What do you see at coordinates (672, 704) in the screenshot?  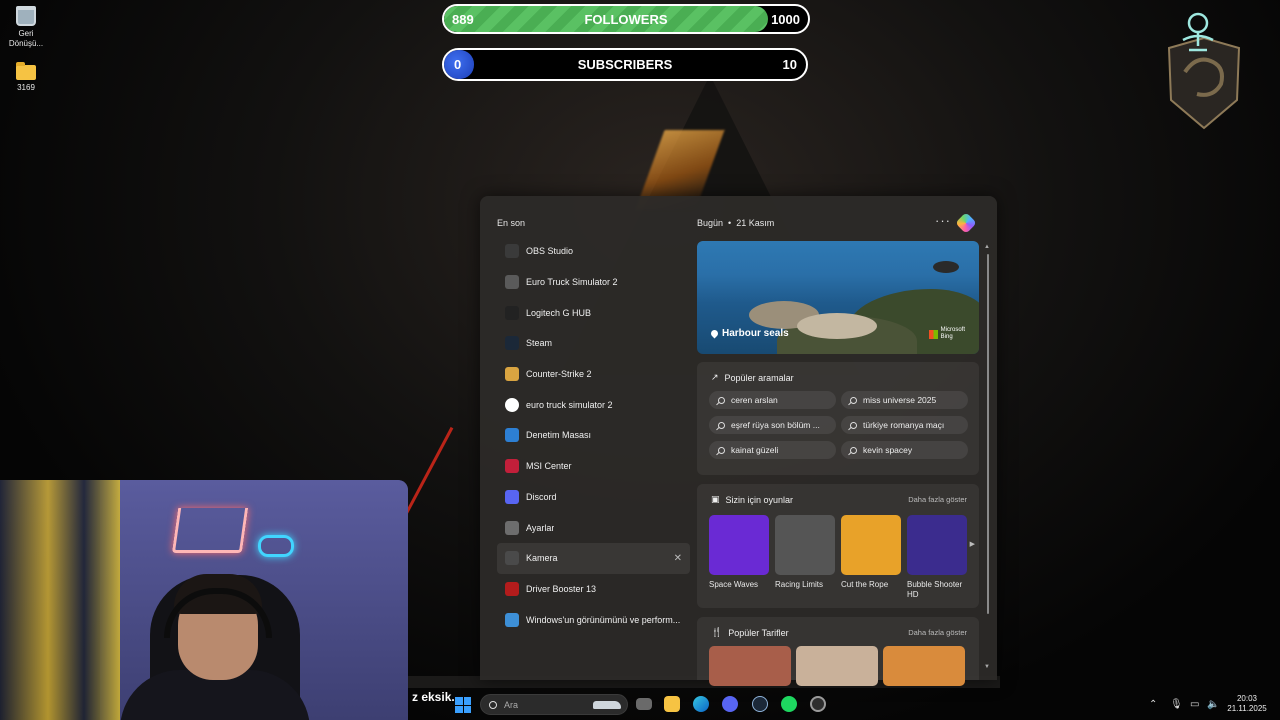 I see `file-explorer-icon` at bounding box center [672, 704].